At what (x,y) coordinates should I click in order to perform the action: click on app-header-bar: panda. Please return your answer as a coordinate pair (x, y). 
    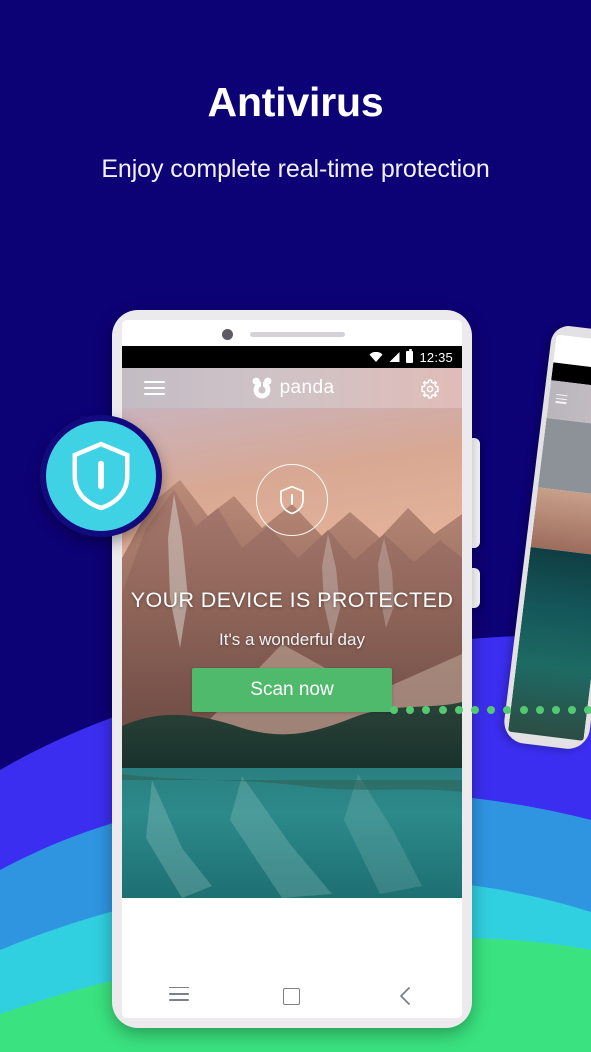
    Looking at the image, I should click on (292, 388).